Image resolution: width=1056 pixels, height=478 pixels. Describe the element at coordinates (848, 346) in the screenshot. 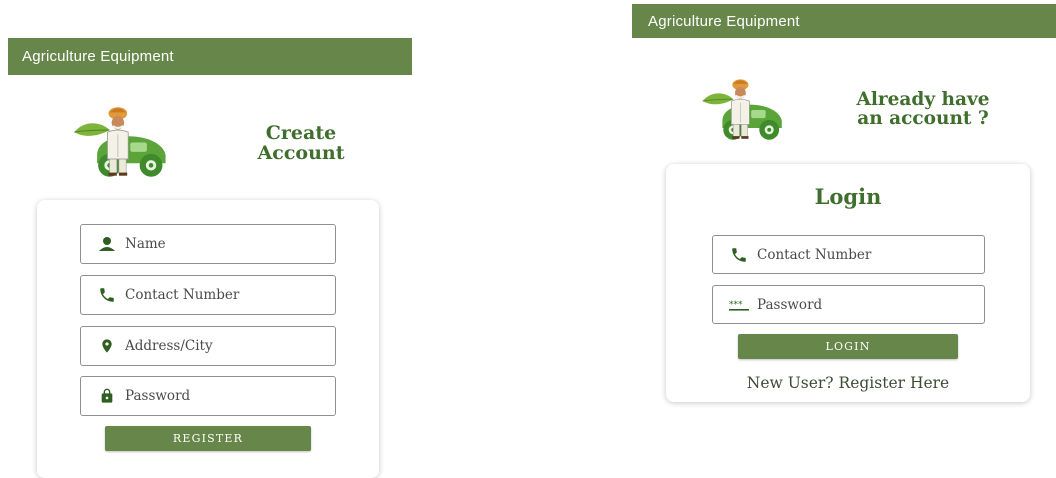

I see `login-button: LOGIN` at that location.